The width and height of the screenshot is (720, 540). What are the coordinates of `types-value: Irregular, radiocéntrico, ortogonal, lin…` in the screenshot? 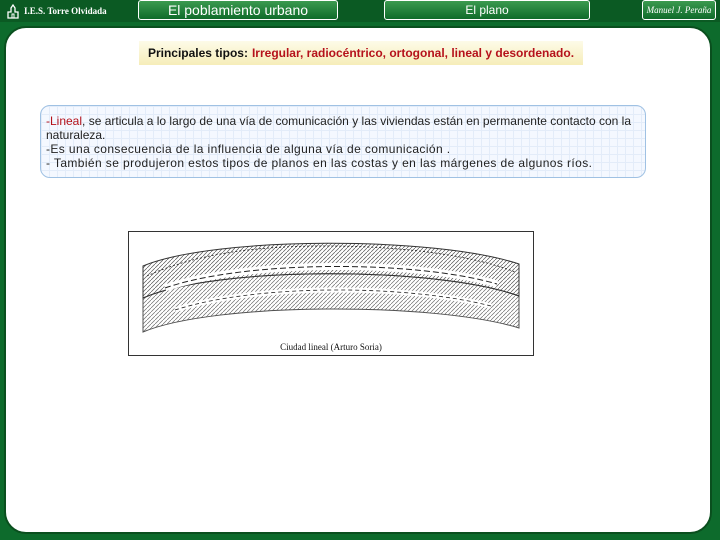 It's located at (413, 53).